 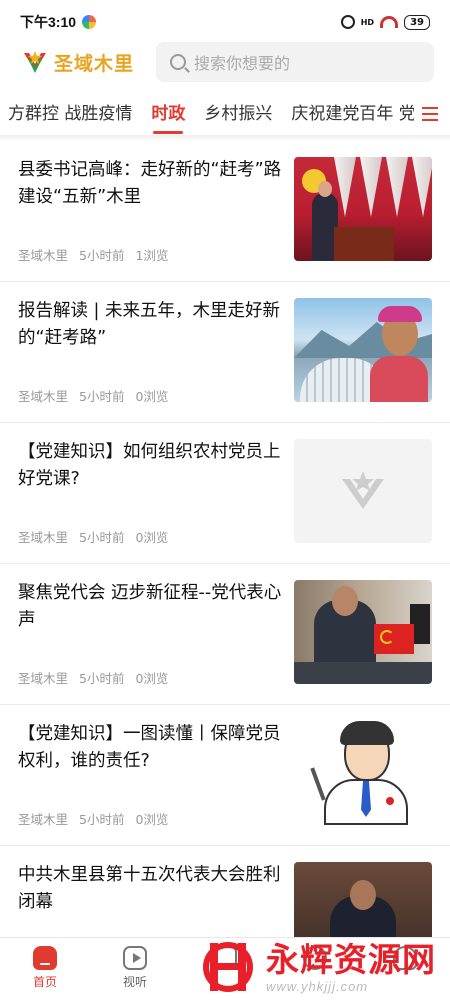 What do you see at coordinates (430, 114) in the screenshot?
I see `menu-icon` at bounding box center [430, 114].